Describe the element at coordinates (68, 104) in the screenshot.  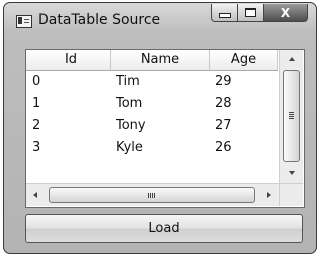
I see `cell-id: 1` at that location.